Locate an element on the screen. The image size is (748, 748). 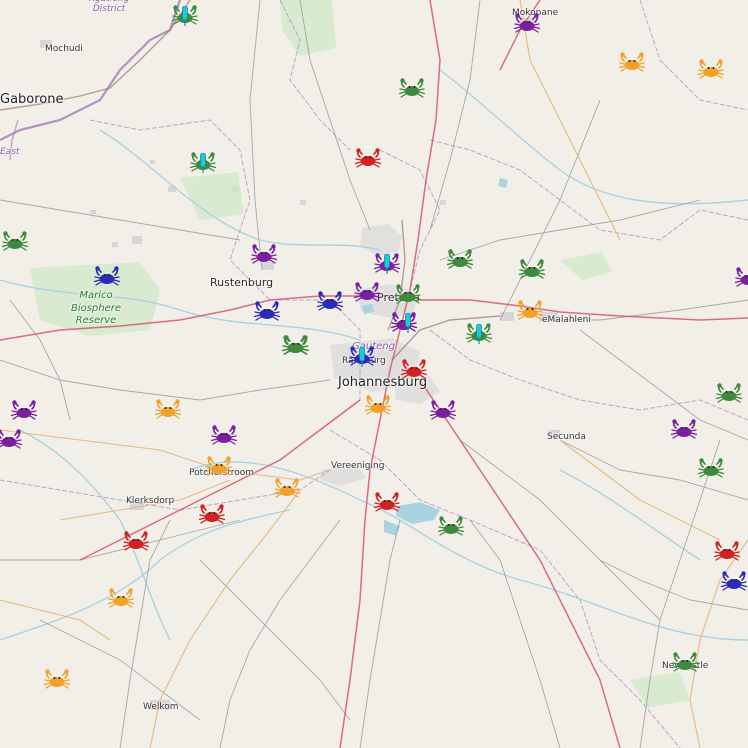
place-label-secunda: Secunda is located at coordinates (566, 437).